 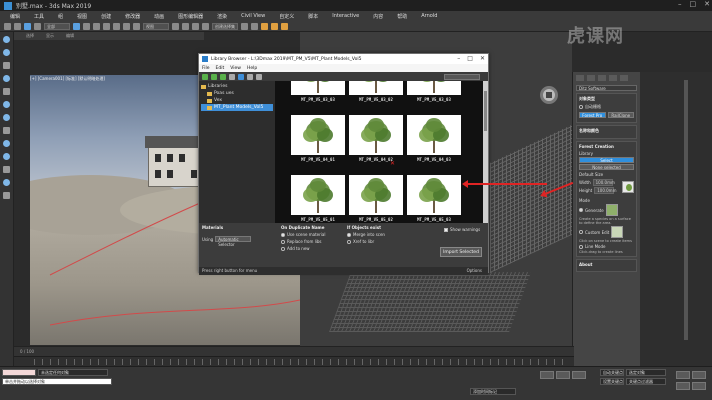 I want to click on menu-item: 编辑, so click(x=15, y=16).